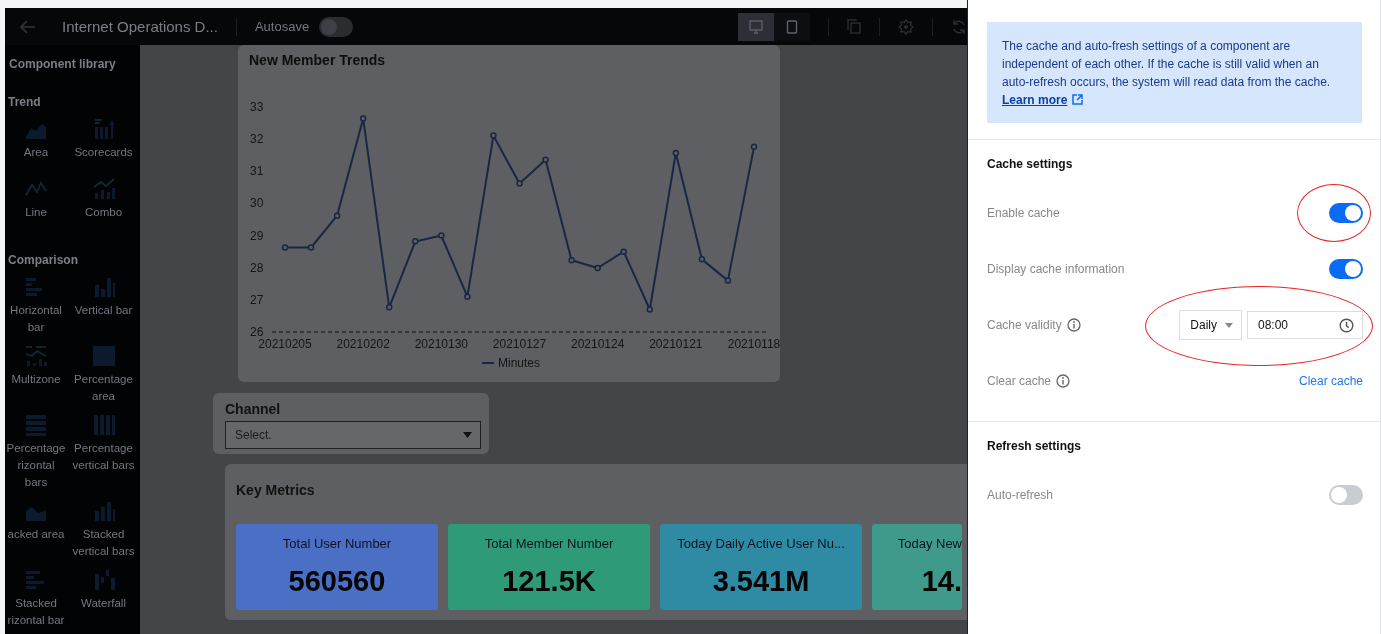 This screenshot has height=634, width=1381. Describe the element at coordinates (1167, 73) in the screenshot. I see `notice-text: The cache and auto-fresh settings of a component are independent of each other. If the cache is still valid when an auto-refresh occurs, the system will read data from the cache. Learn more` at that location.